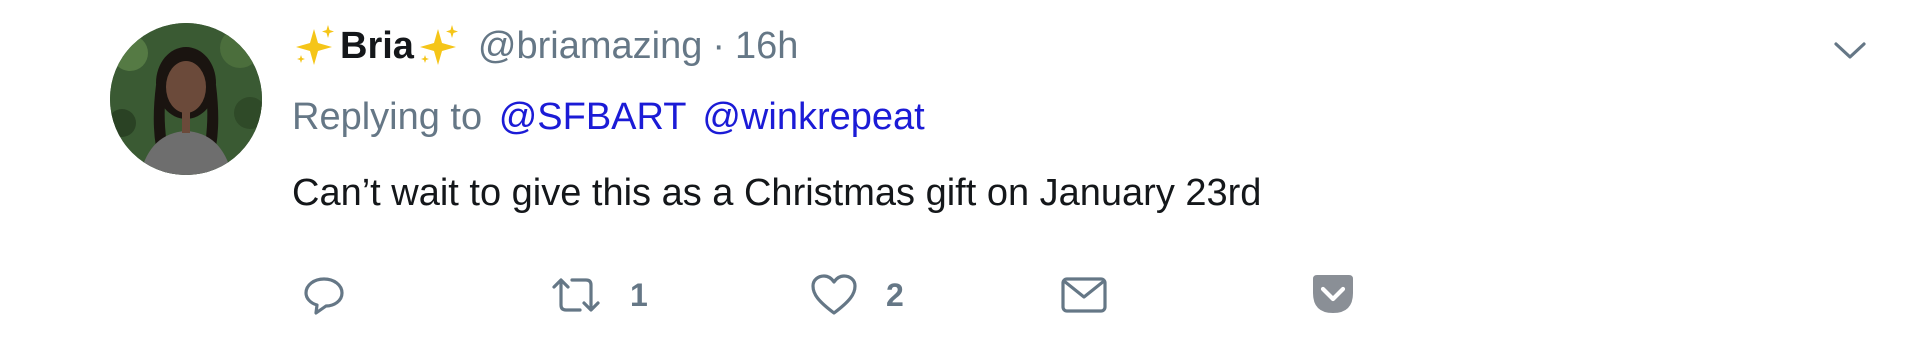 This screenshot has height=338, width=1920. I want to click on envelope-icon, so click(1084, 295).